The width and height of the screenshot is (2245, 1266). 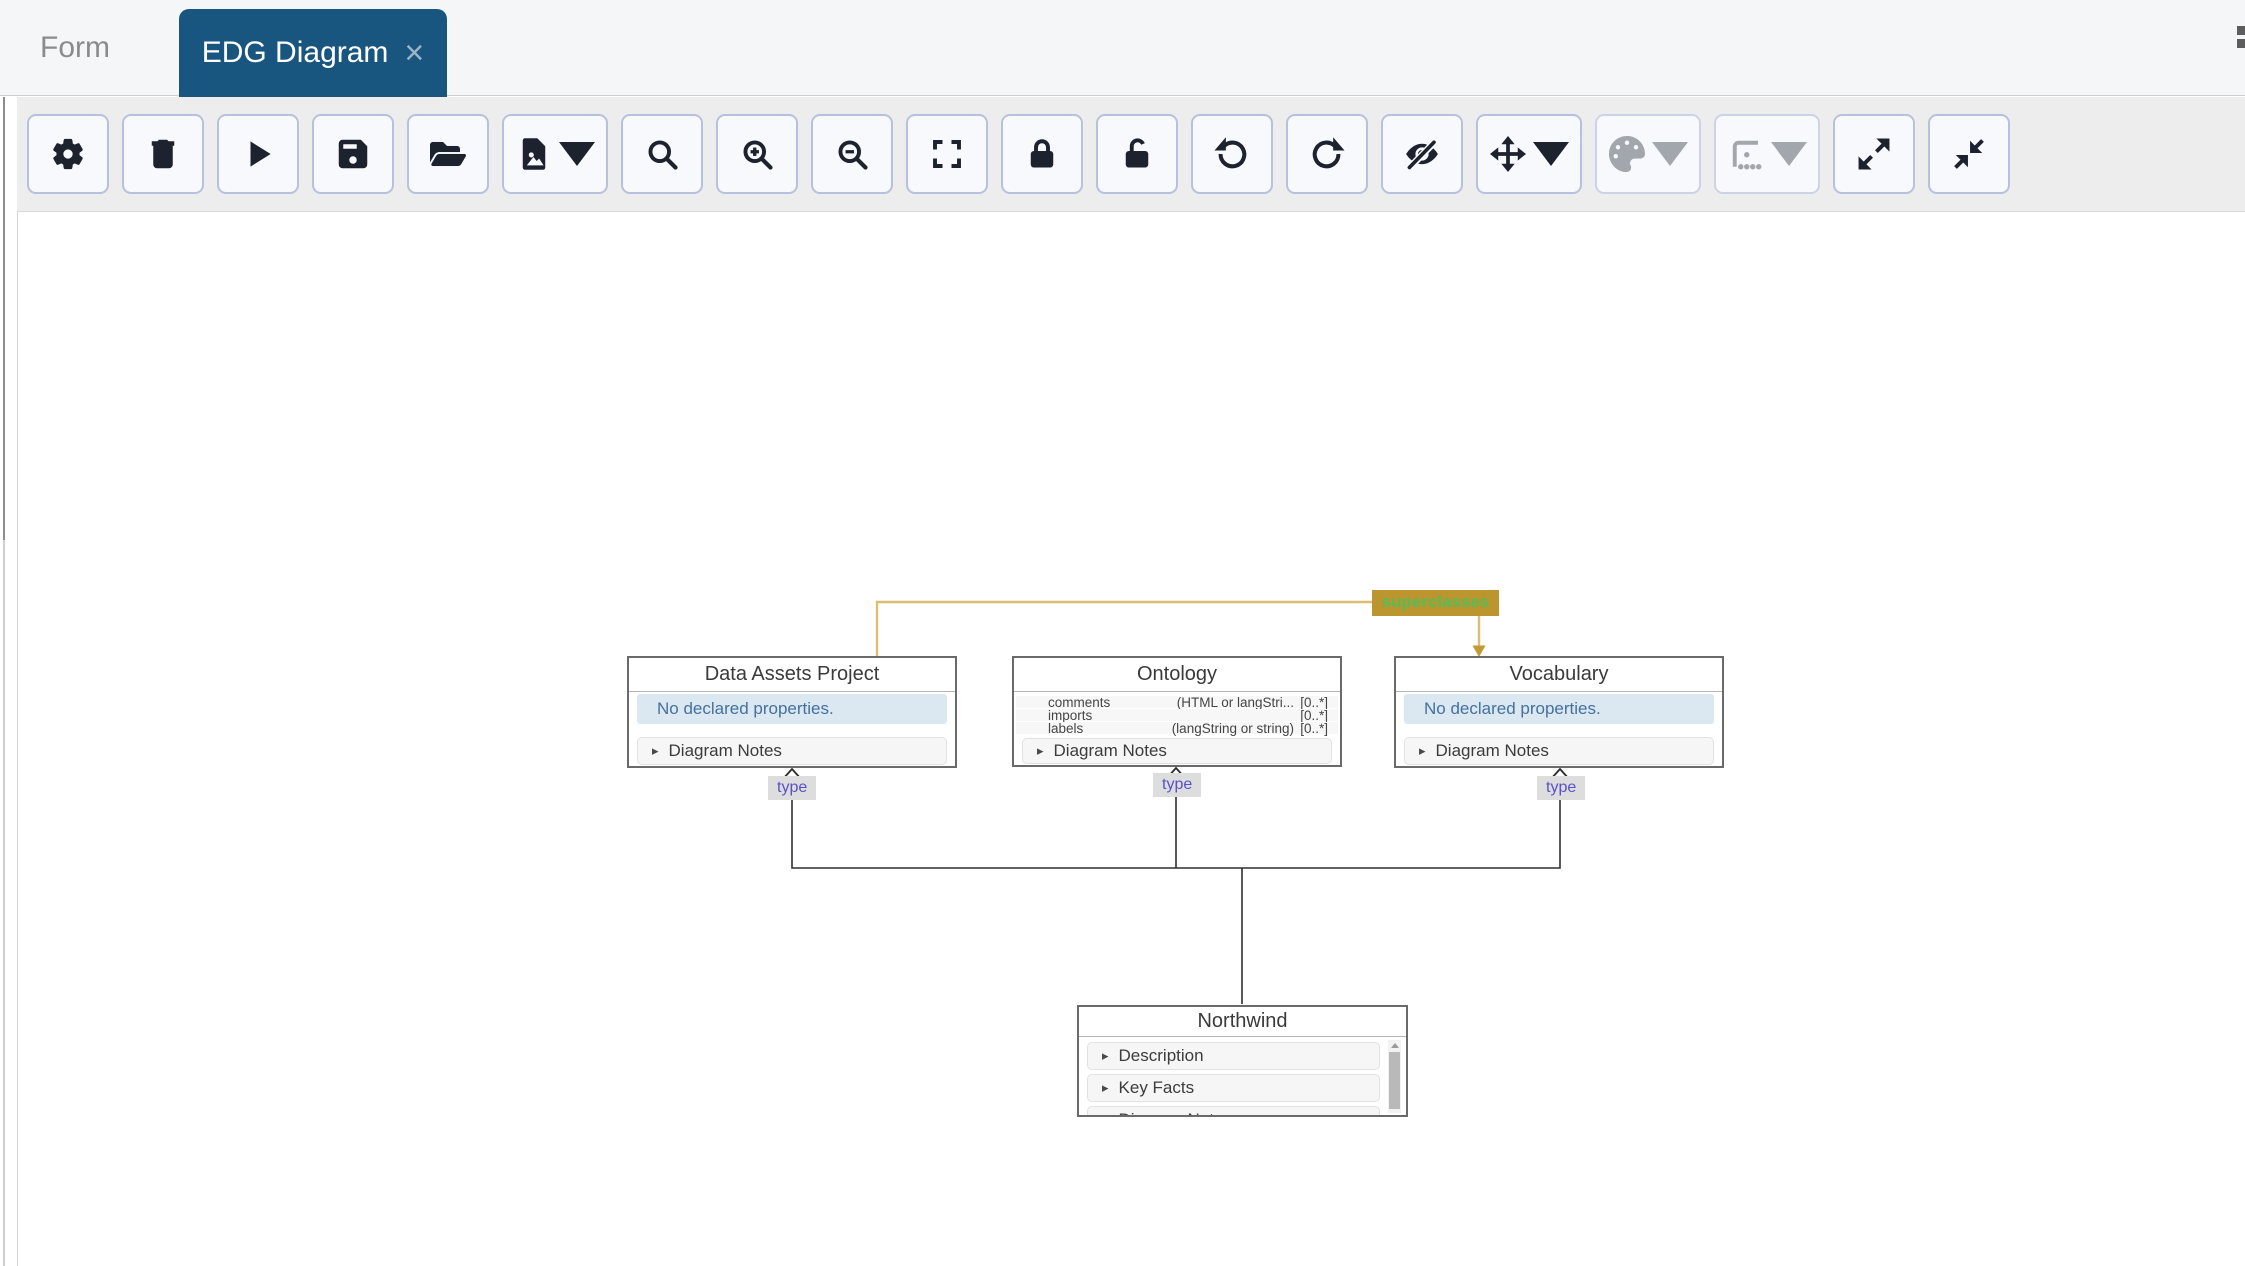 I want to click on tab-form: Form, so click(x=75, y=48).